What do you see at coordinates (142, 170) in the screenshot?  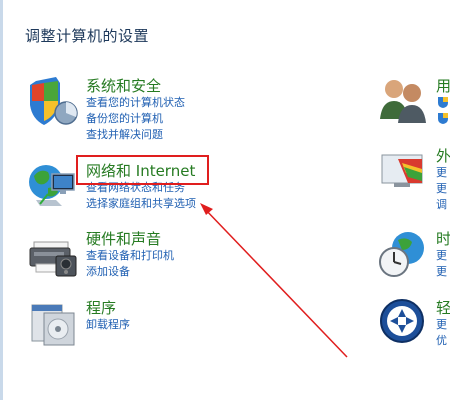 I see `annotation-highlight-box` at bounding box center [142, 170].